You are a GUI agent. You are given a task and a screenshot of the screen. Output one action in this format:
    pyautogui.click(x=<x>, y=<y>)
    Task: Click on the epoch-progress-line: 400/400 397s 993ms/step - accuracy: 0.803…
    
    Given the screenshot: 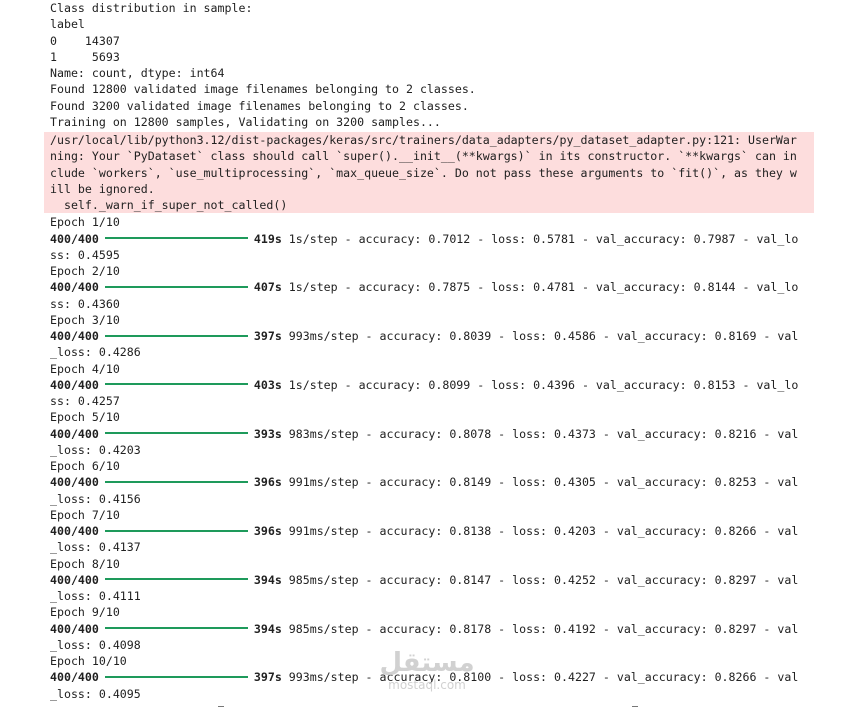 What is the action you would take?
    pyautogui.click(x=435, y=336)
    